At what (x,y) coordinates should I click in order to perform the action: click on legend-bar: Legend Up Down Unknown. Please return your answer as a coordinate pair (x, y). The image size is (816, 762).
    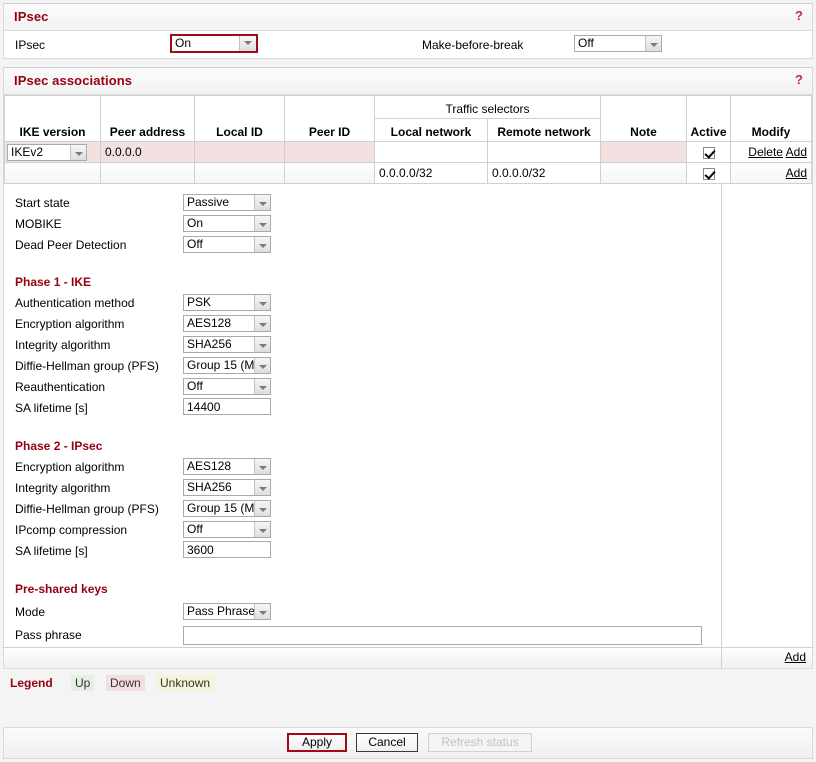
    Looking at the image, I should click on (408, 683).